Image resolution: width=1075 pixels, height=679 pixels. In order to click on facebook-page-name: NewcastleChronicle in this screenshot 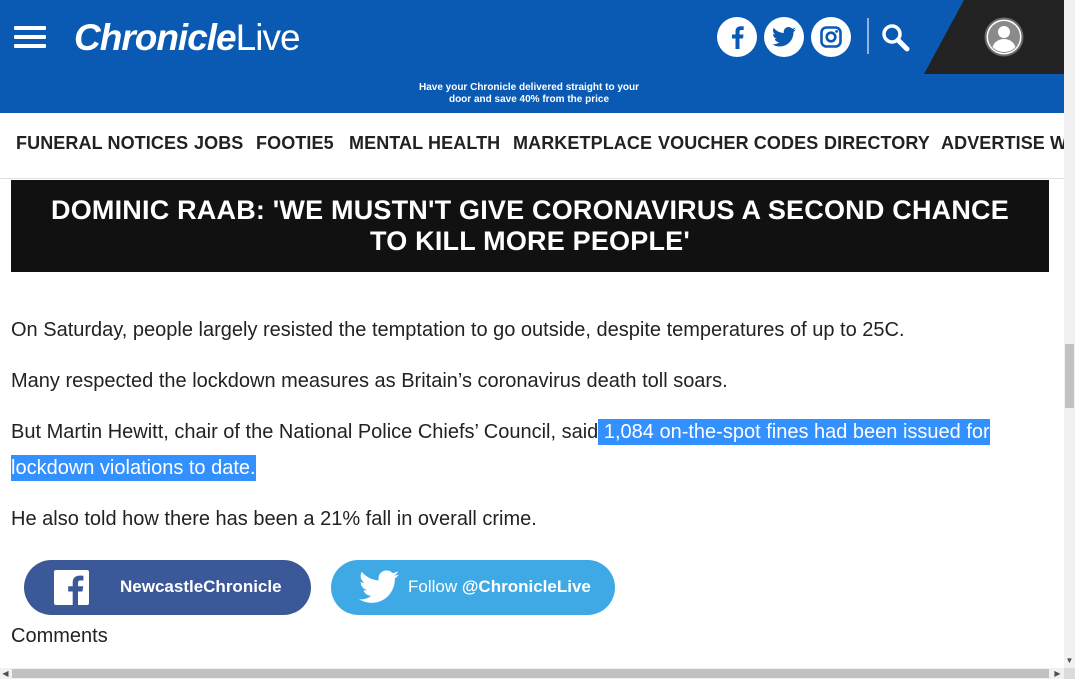, I will do `click(201, 586)`.